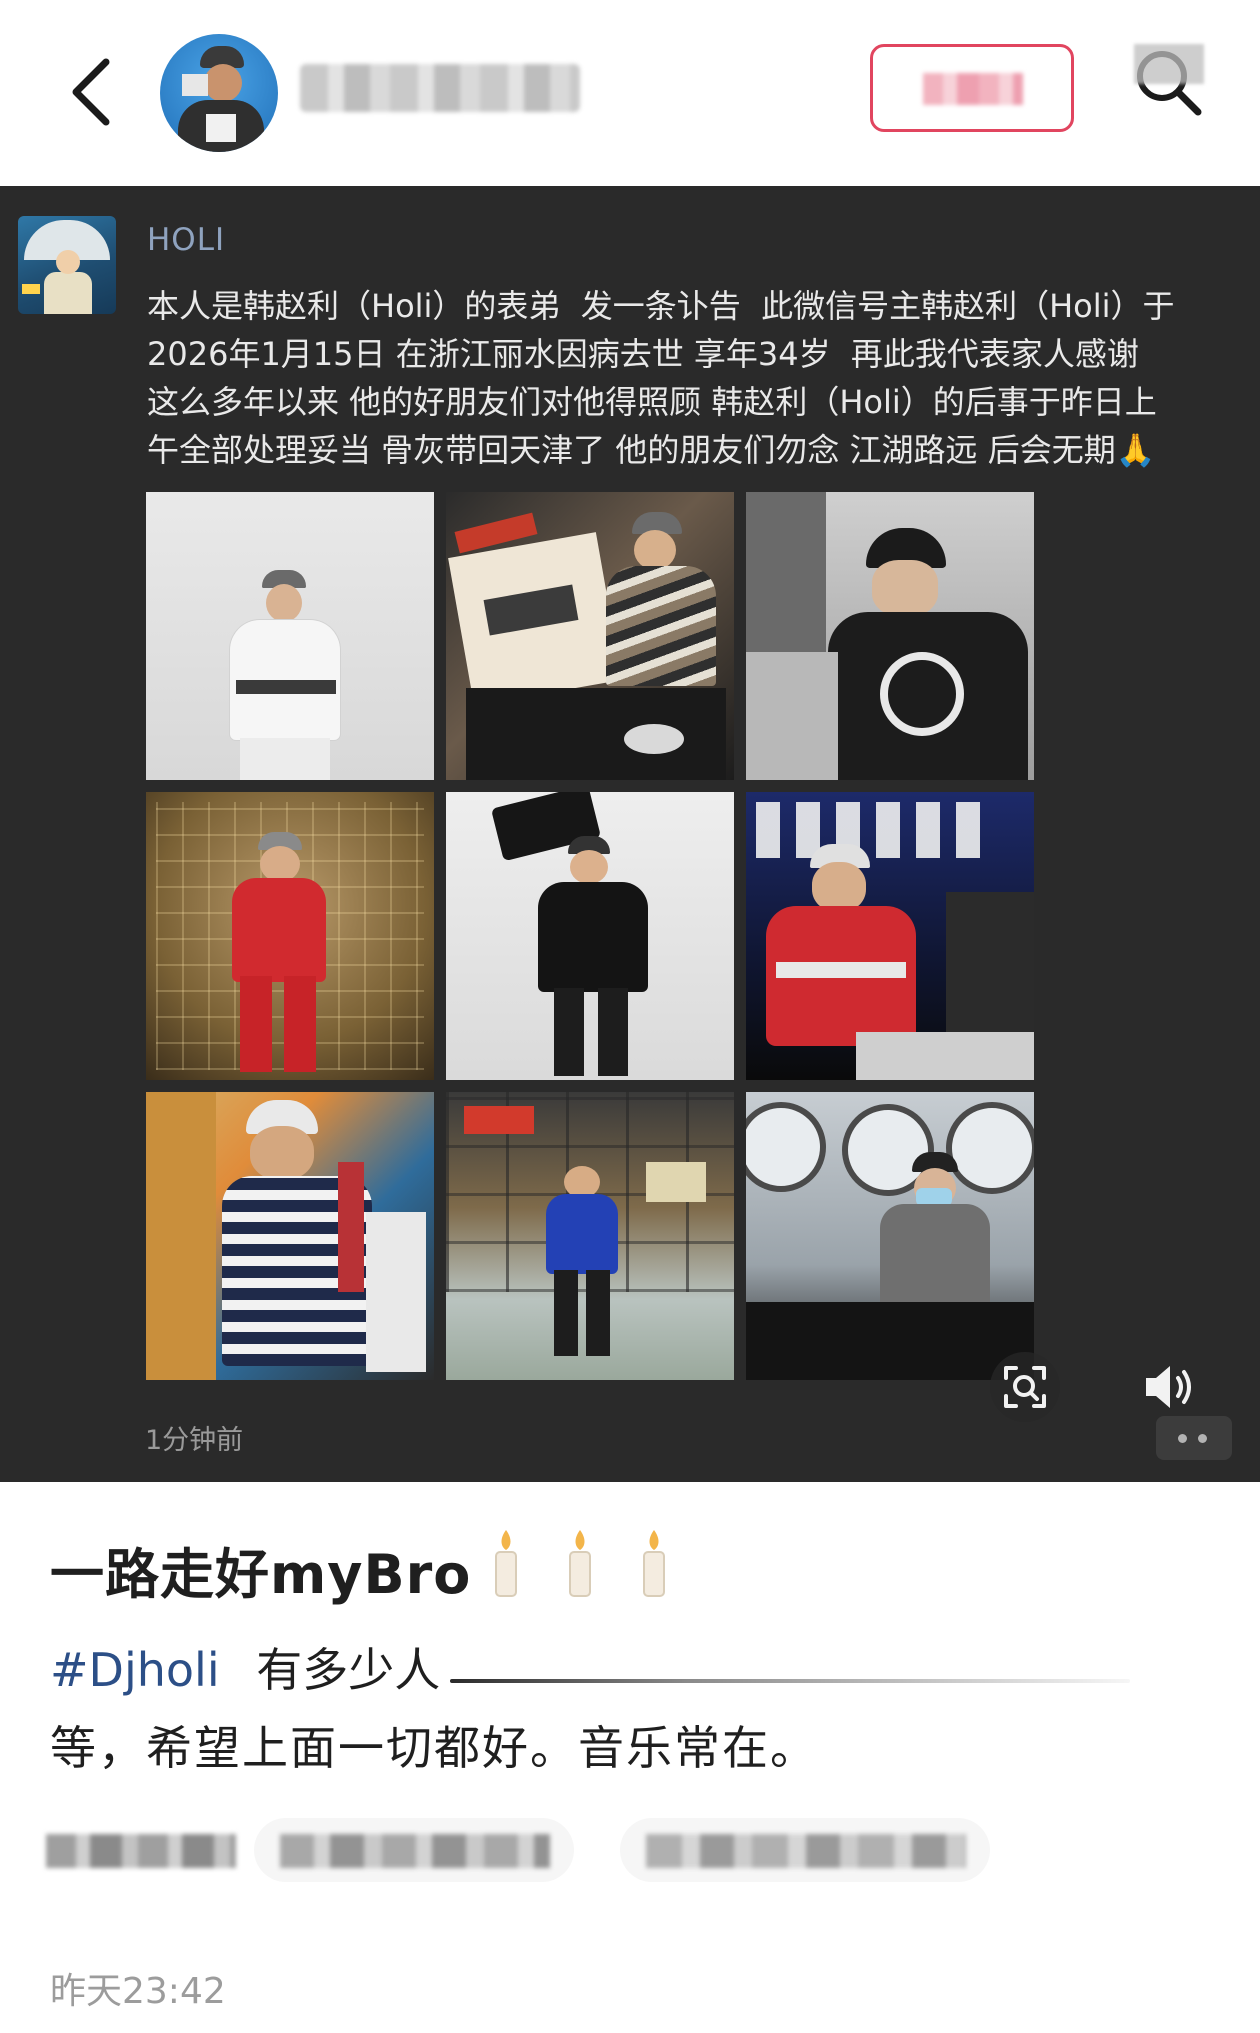 The image size is (1260, 2033). Describe the element at coordinates (440, 88) in the screenshot. I see `username-blurred` at that location.